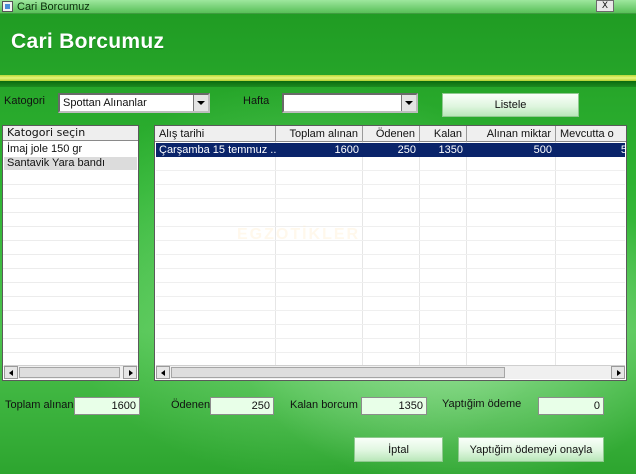  Describe the element at coordinates (406, 150) in the screenshot. I see `table-cell: 250` at that location.